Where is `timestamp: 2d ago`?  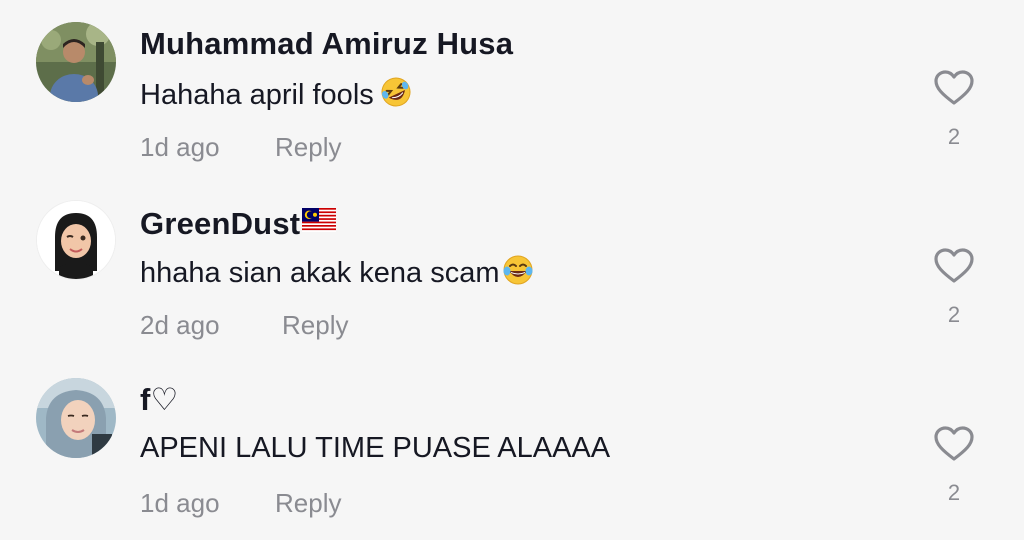 timestamp: 2d ago is located at coordinates (180, 325).